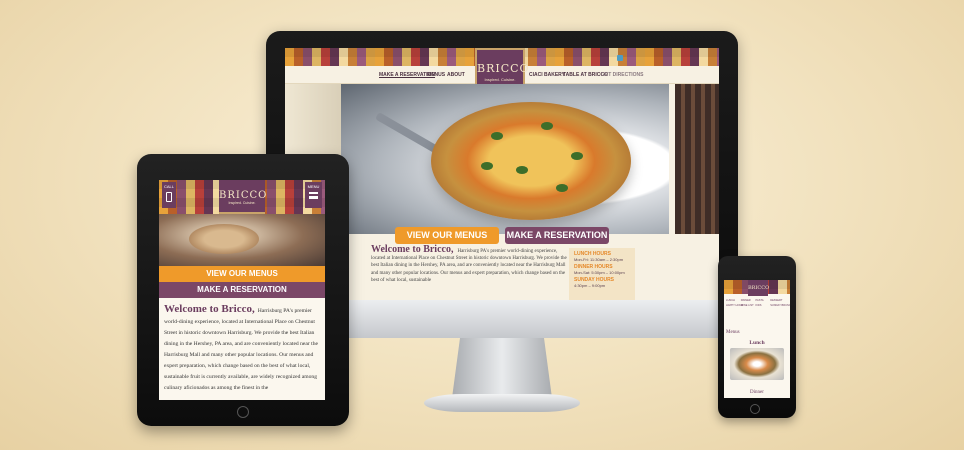  Describe the element at coordinates (313, 186) in the screenshot. I see `menu-label: MENU` at that location.